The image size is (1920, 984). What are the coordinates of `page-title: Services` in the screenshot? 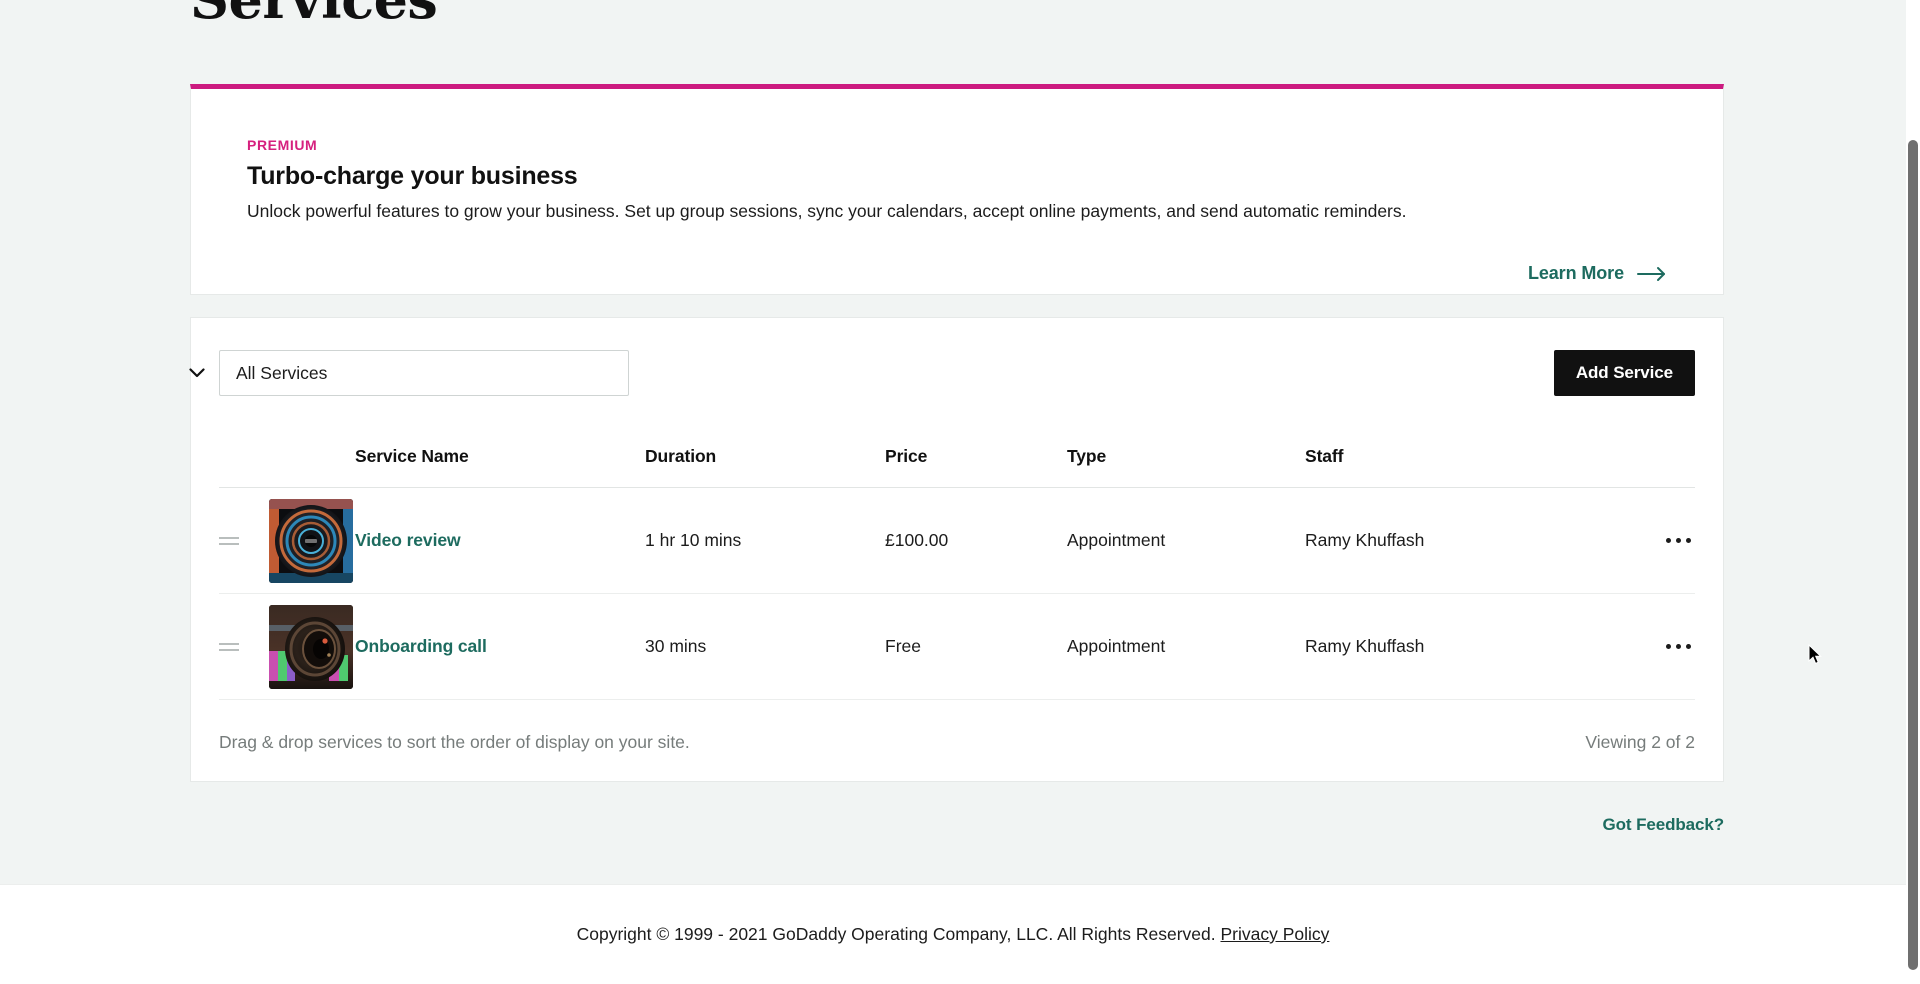 It's located at (314, 13).